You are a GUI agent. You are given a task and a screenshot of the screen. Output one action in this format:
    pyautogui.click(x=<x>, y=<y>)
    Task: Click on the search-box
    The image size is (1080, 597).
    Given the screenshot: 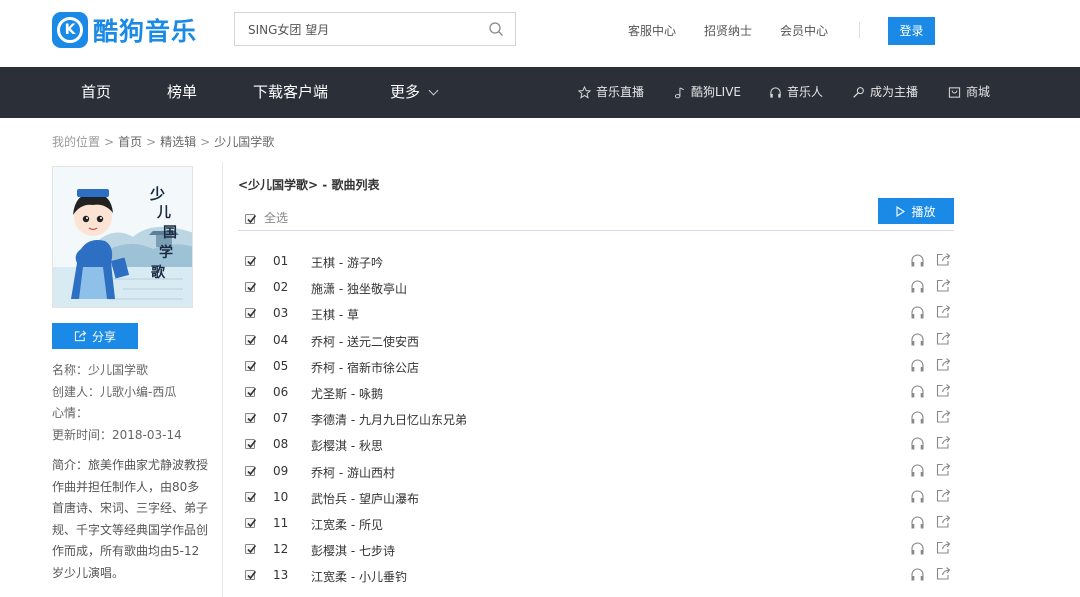 What is the action you would take?
    pyautogui.click(x=375, y=29)
    